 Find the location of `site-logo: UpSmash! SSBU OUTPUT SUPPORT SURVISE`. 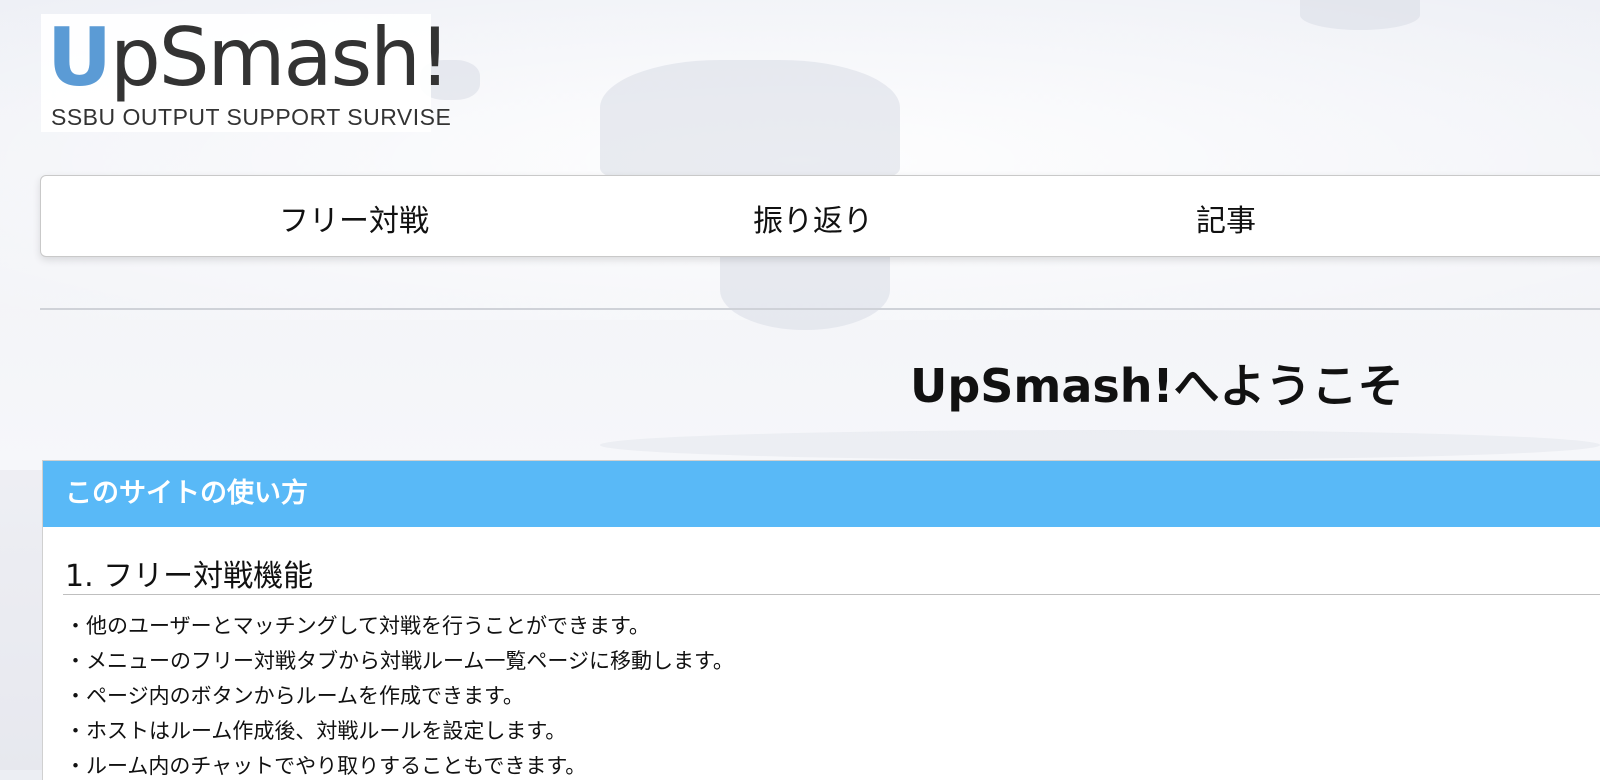

site-logo: UpSmash! SSBU OUTPUT SUPPORT SURVISE is located at coordinates (246, 71).